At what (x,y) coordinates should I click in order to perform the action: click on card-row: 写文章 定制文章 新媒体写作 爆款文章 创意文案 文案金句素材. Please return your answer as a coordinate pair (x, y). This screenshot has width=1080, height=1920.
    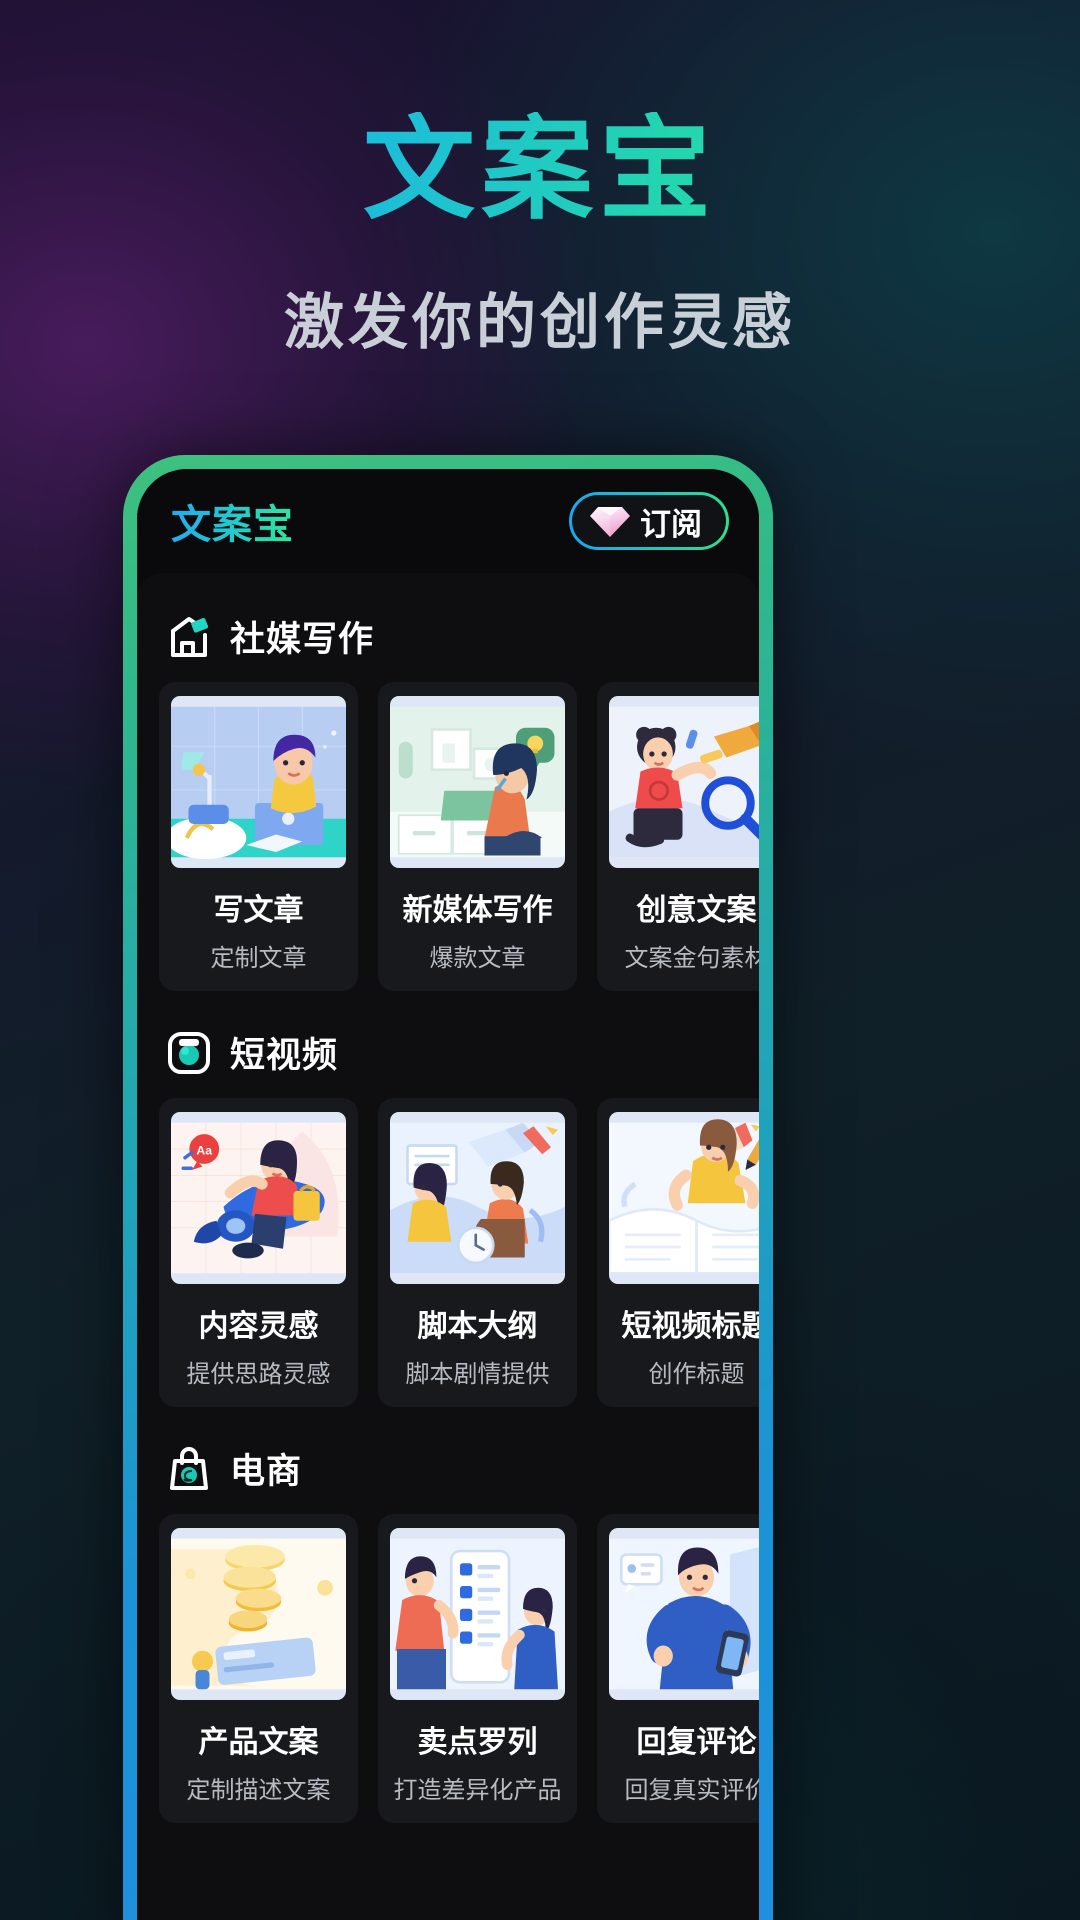
    Looking at the image, I should click on (459, 836).